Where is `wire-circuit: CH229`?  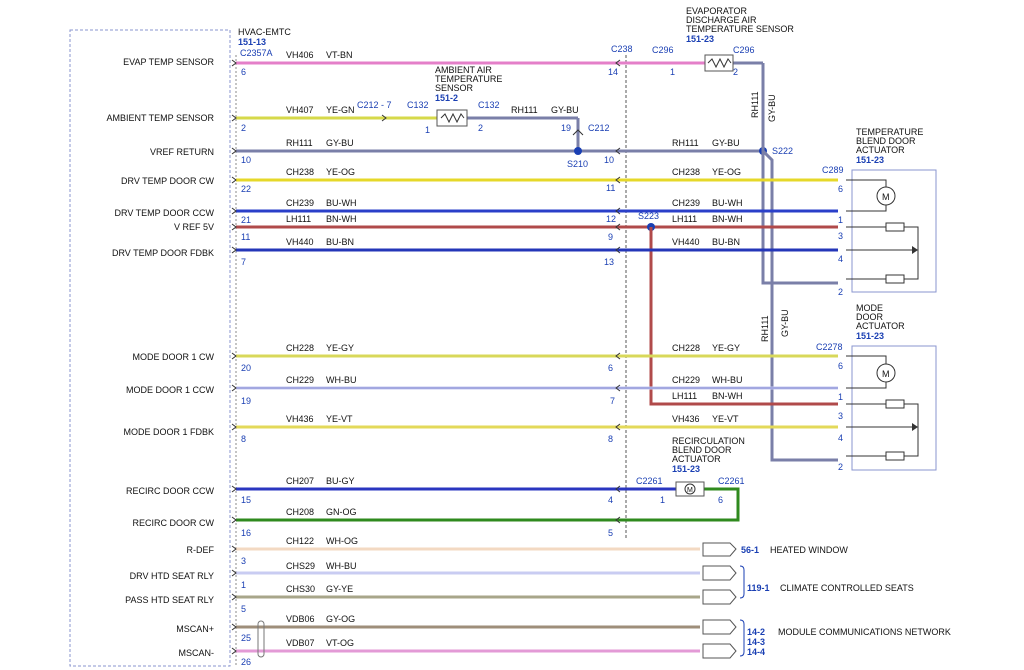
wire-circuit: CH229 is located at coordinates (300, 380).